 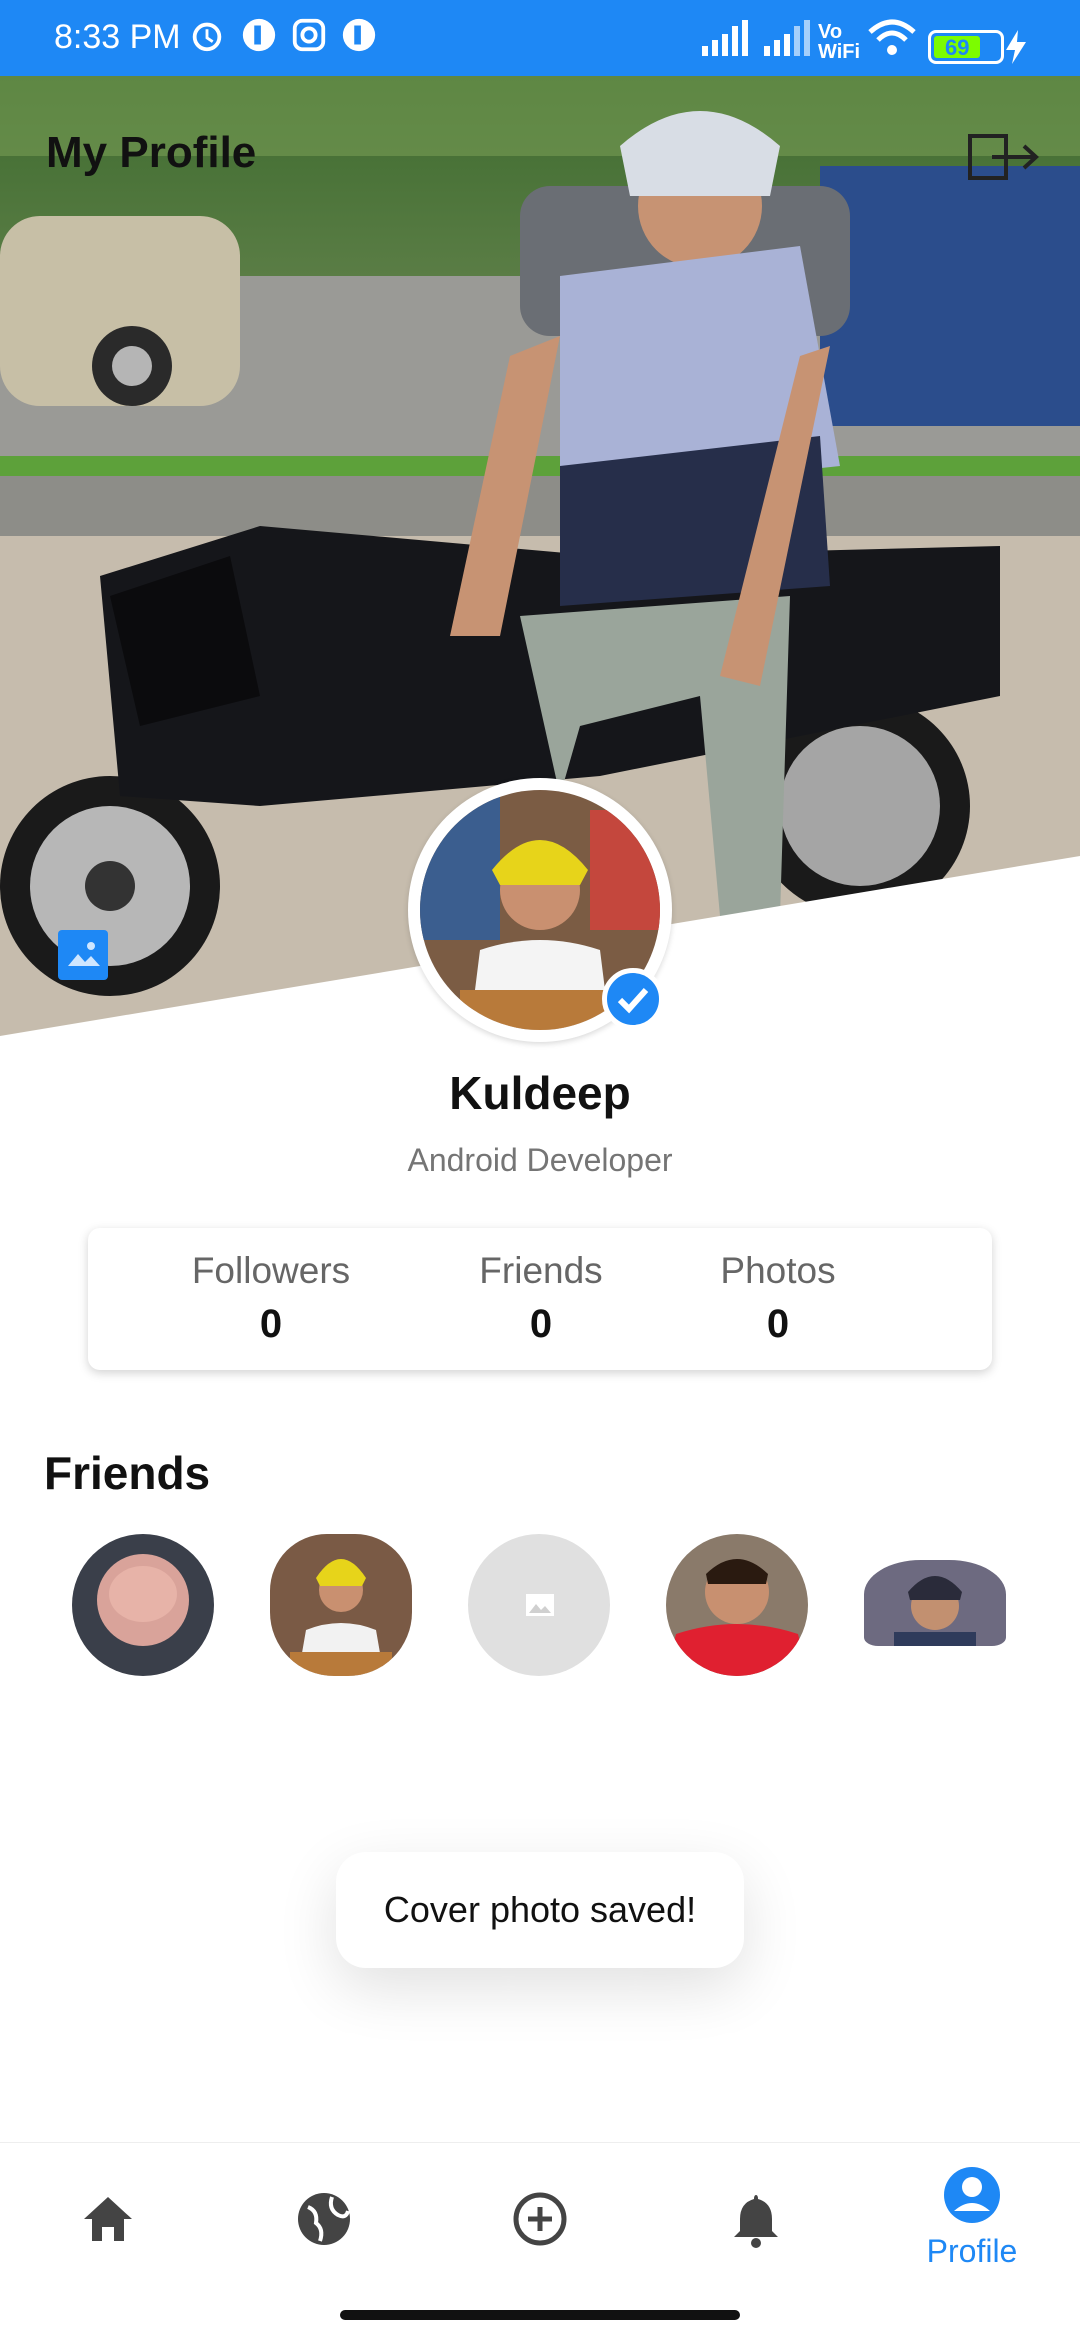 I want to click on vowifi-icon: Vo WiFi, so click(x=839, y=42).